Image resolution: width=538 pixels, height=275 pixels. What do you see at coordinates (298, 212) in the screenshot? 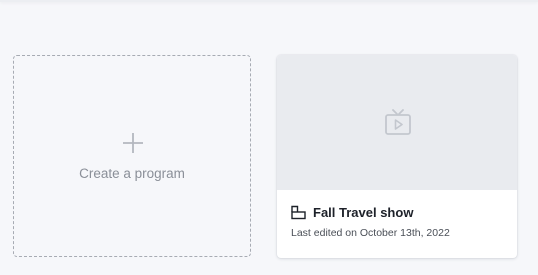
I see `program-icon` at bounding box center [298, 212].